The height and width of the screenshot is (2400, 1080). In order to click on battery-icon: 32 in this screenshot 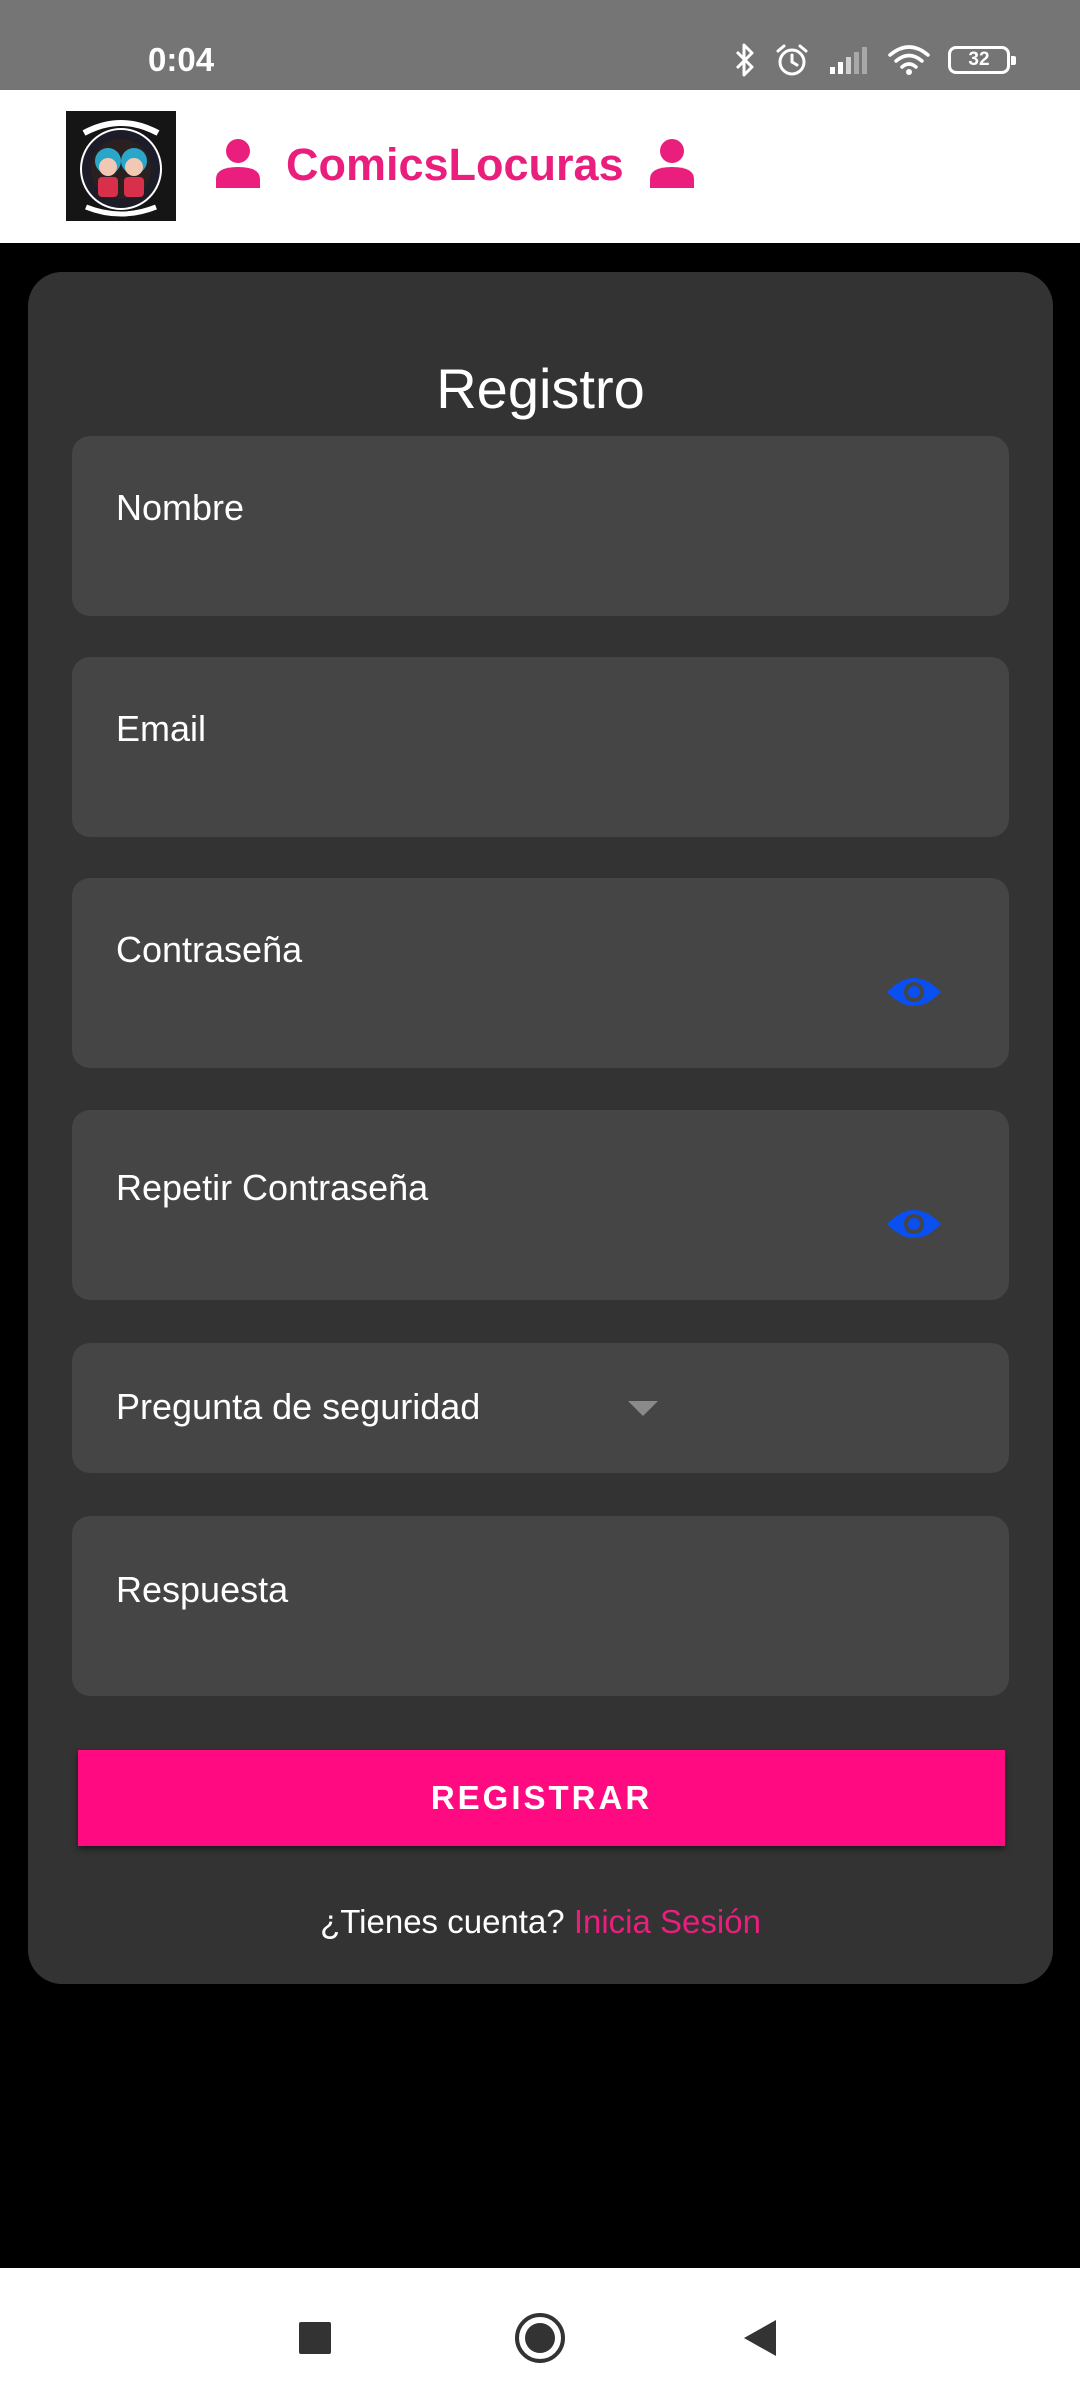, I will do `click(982, 60)`.